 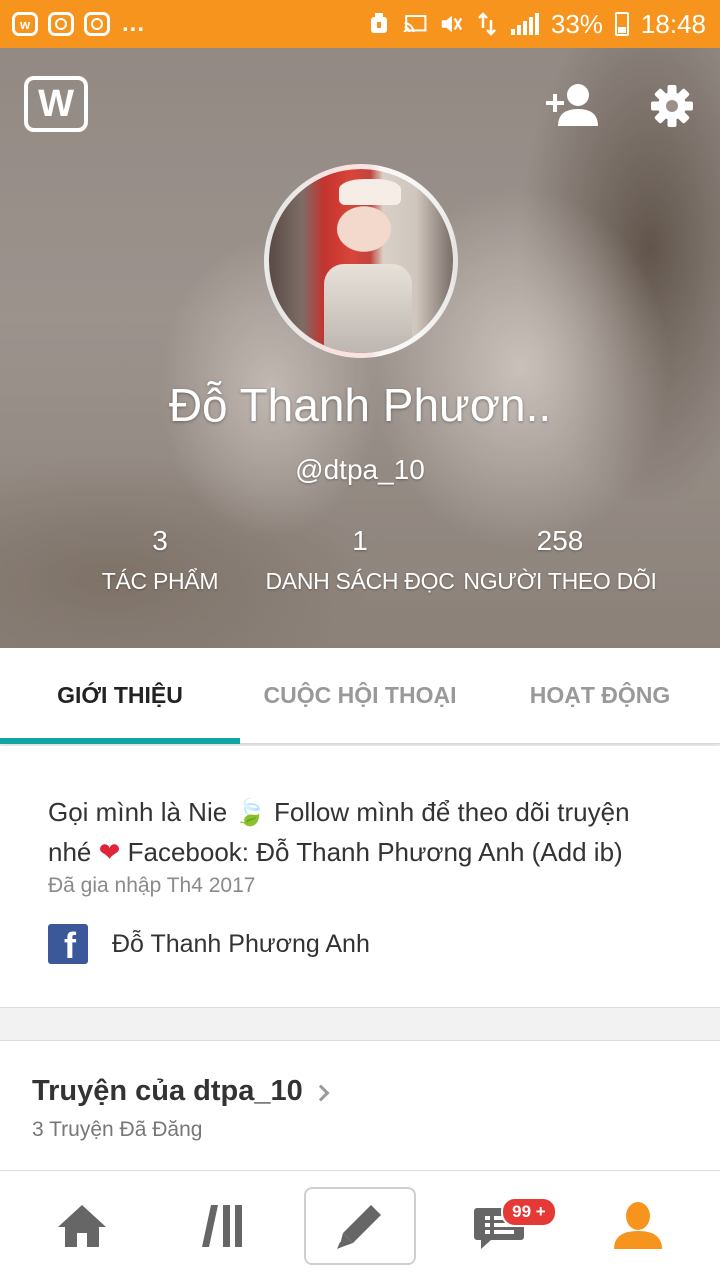 I want to click on logo-letter: W, so click(x=56, y=104).